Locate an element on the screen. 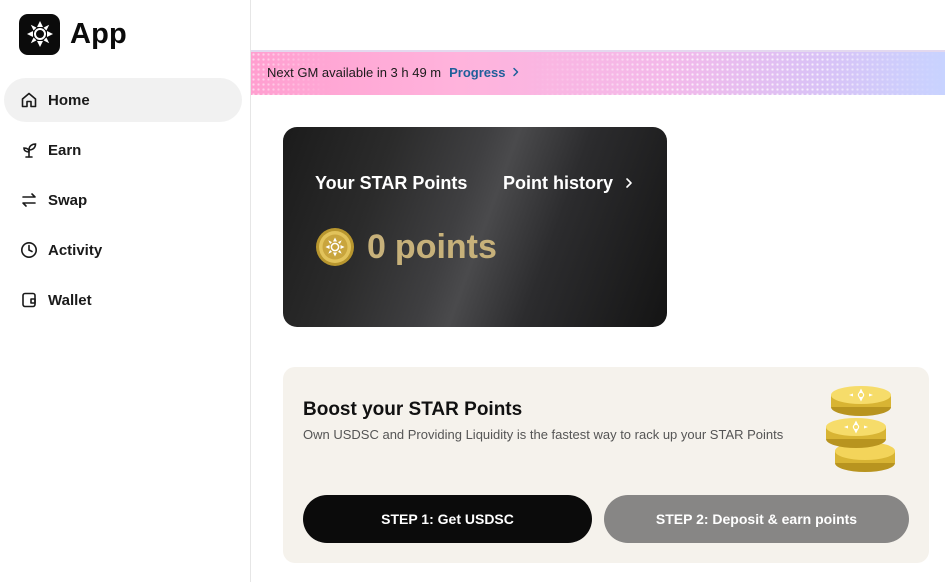  banner-content: Next GM available in 3 h 49 m Progress is located at coordinates (393, 72).